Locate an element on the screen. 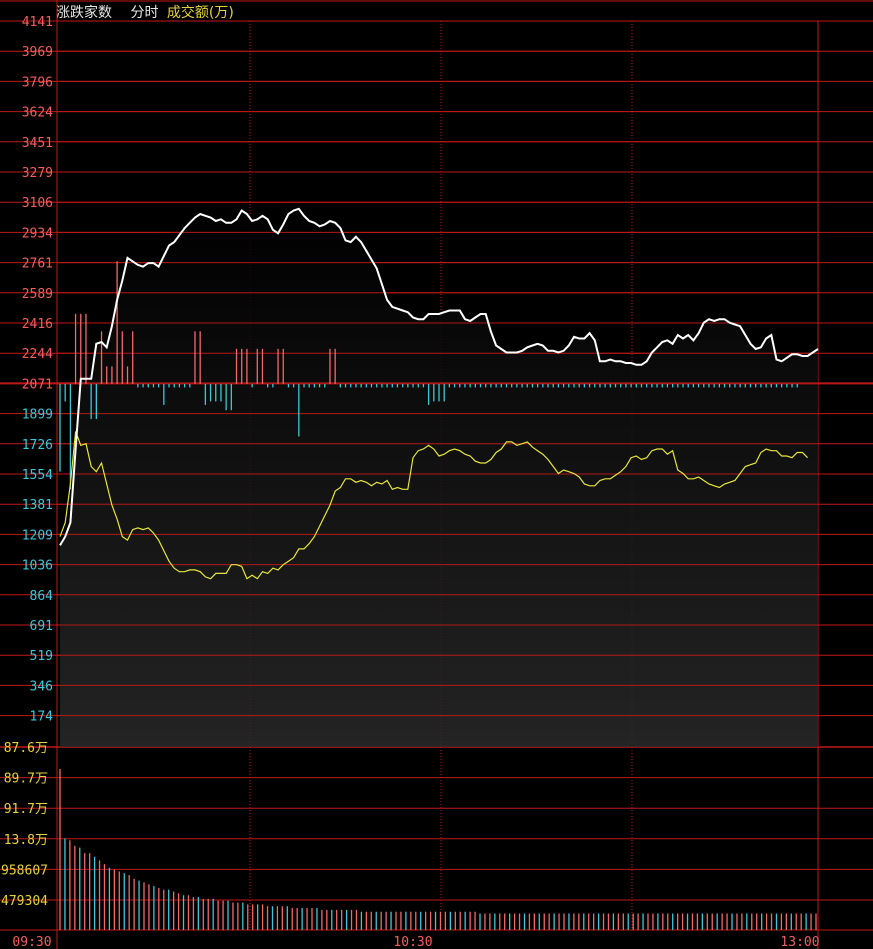 This screenshot has width=873, height=949. y-tick-label: 3969 is located at coordinates (37, 52).